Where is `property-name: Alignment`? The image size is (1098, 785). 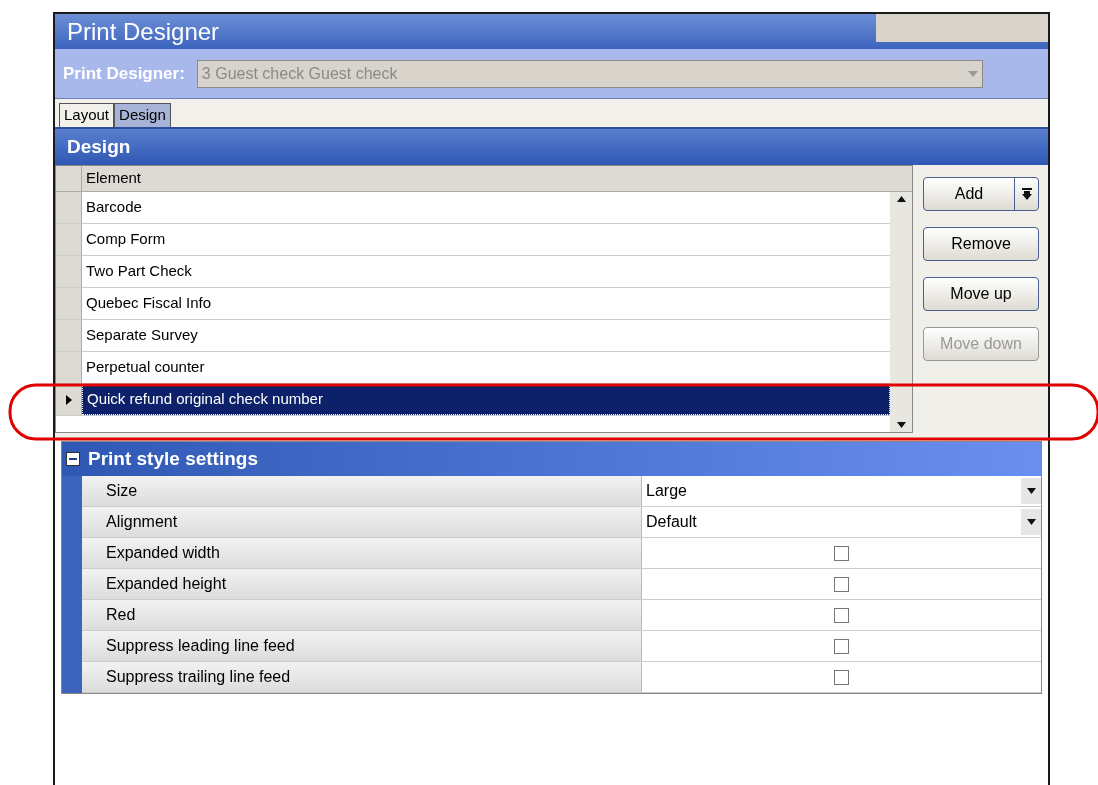
property-name: Alignment is located at coordinates (362, 522).